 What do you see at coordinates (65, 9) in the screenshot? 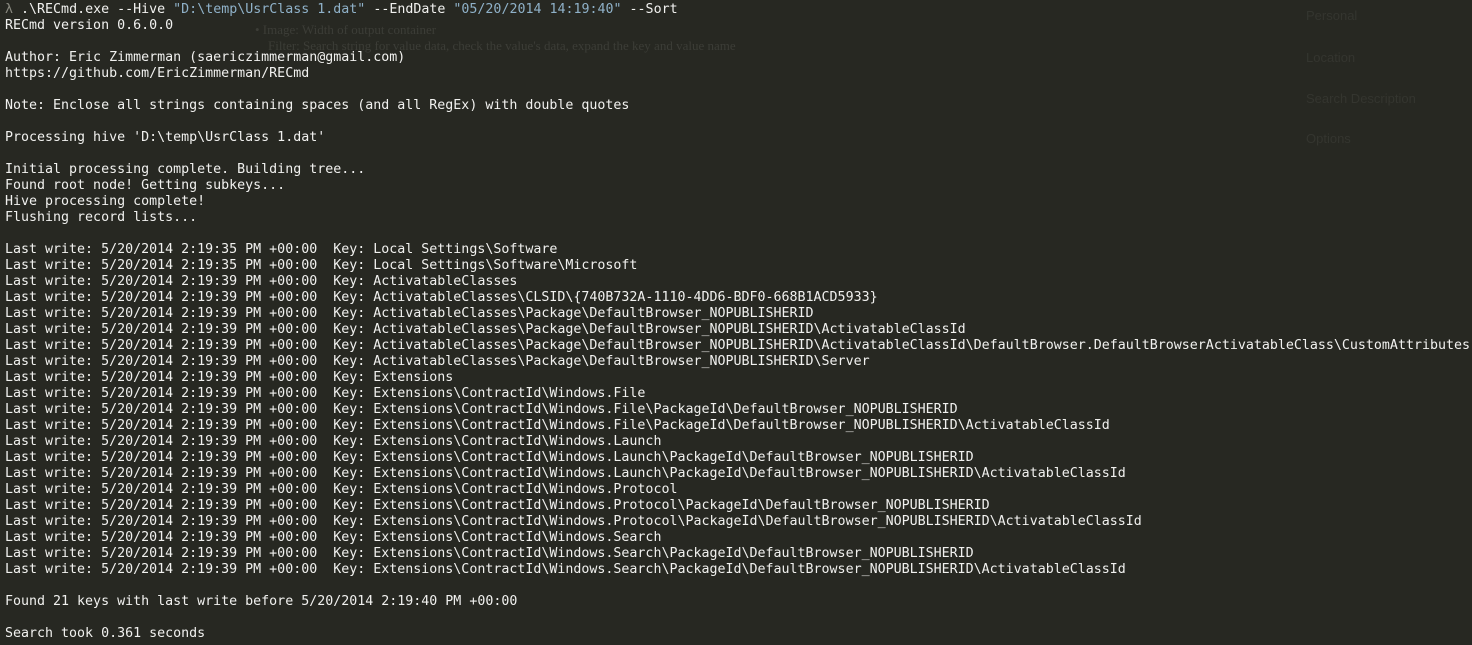
I see `command-exe: .\RECmd.exe` at bounding box center [65, 9].